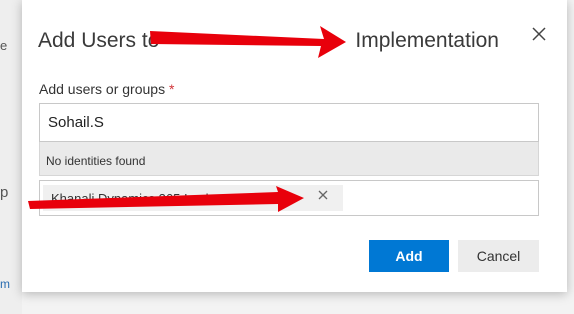 This screenshot has width=574, height=314. Describe the element at coordinates (4, 192) in the screenshot. I see `background-text-fragment: p` at that location.